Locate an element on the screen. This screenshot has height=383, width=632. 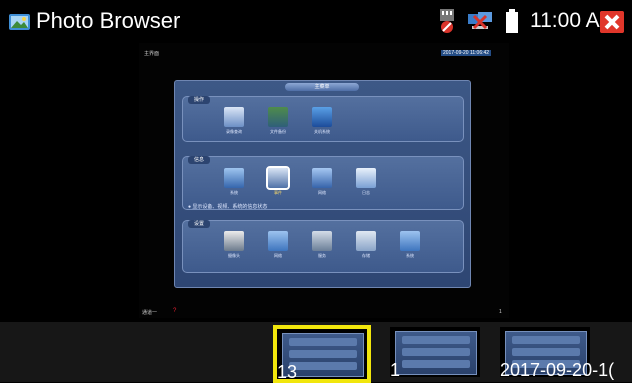
tool-file-backup: 文件备份 is located at coordinates (278, 121).